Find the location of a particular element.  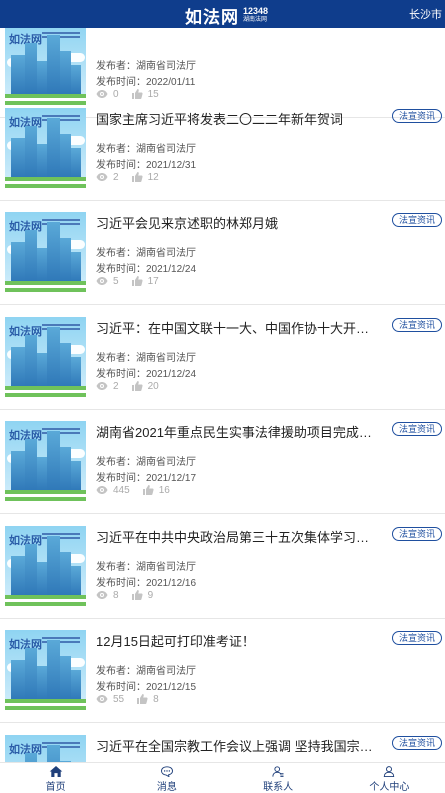

contacts-icon is located at coordinates (278, 771).